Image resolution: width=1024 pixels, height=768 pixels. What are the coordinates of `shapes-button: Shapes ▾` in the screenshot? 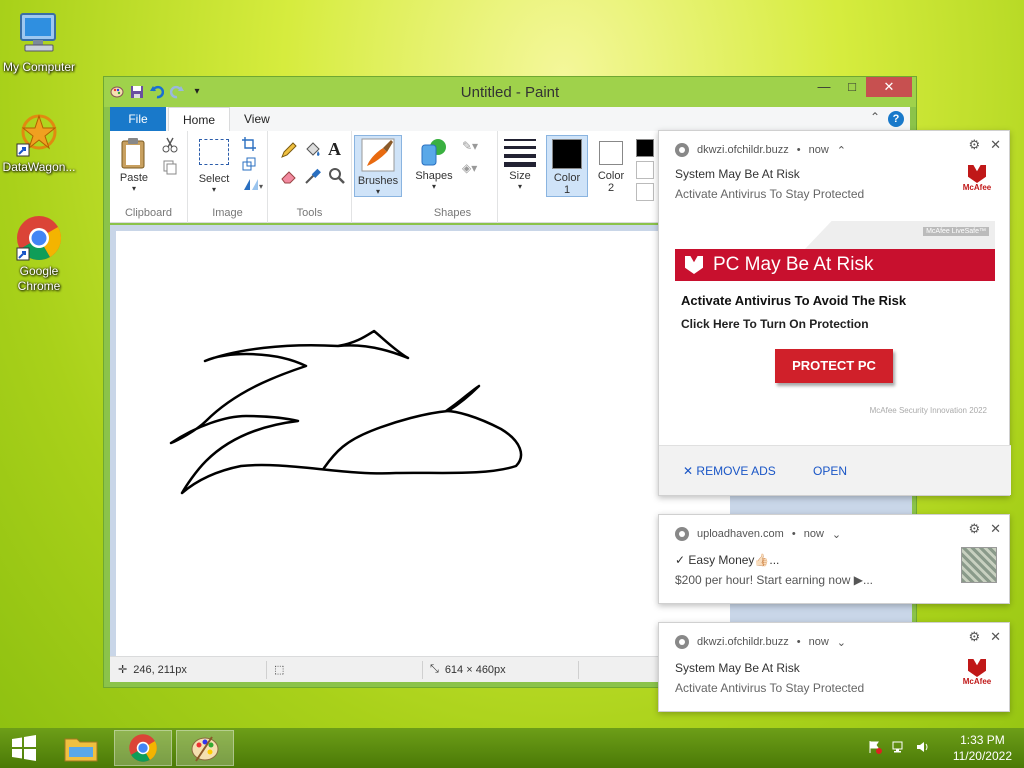 It's located at (434, 164).